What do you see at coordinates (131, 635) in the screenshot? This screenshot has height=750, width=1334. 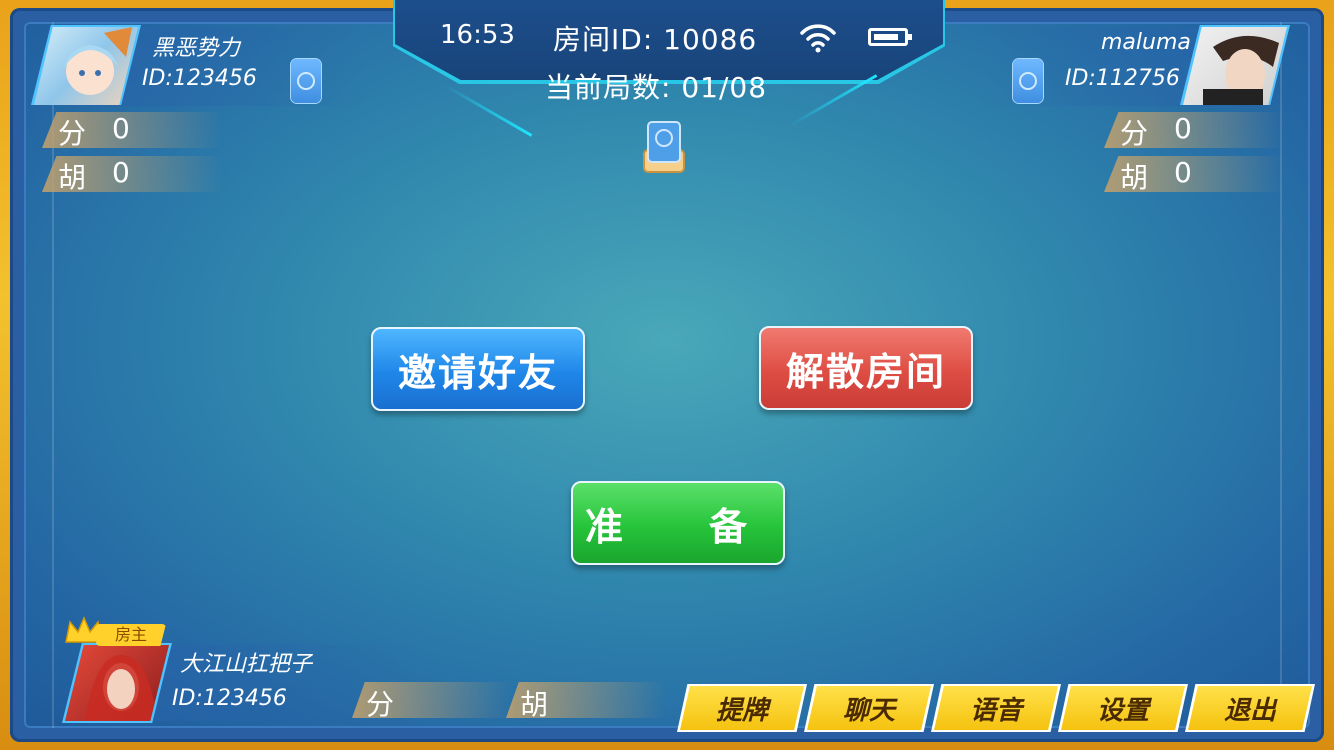 I see `host-badge: 房主` at bounding box center [131, 635].